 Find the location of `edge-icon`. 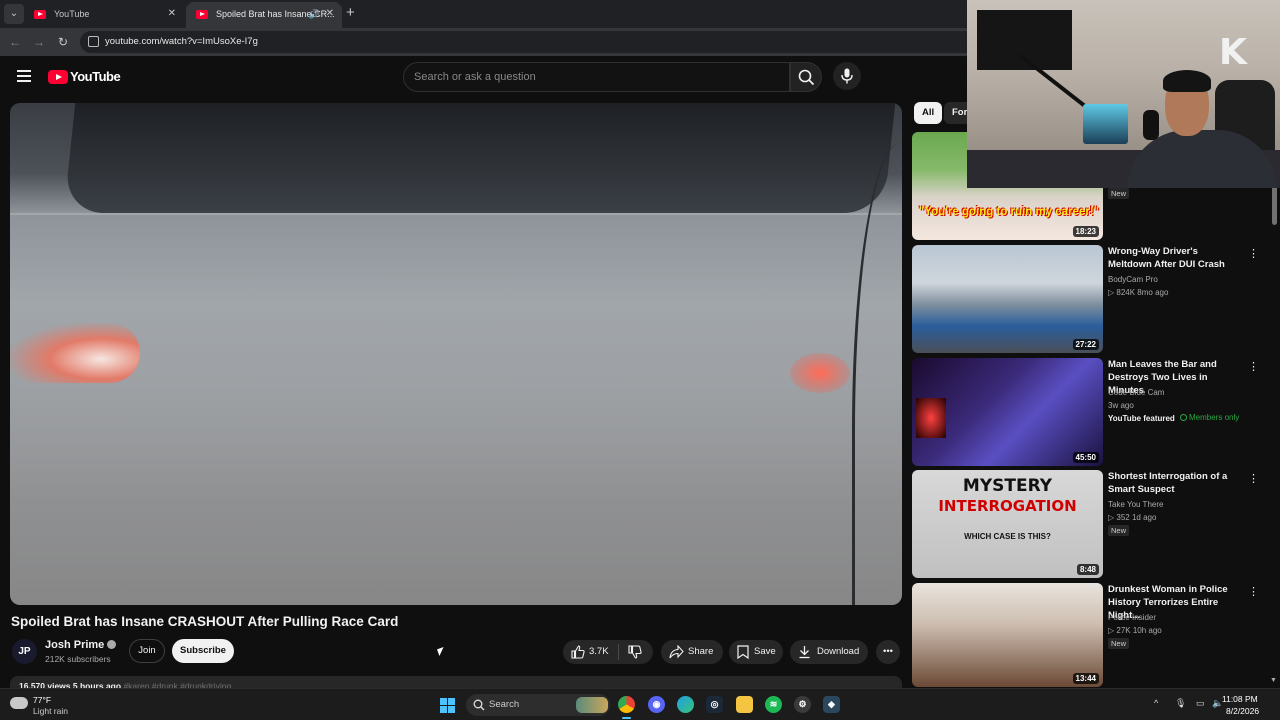

edge-icon is located at coordinates (685, 704).